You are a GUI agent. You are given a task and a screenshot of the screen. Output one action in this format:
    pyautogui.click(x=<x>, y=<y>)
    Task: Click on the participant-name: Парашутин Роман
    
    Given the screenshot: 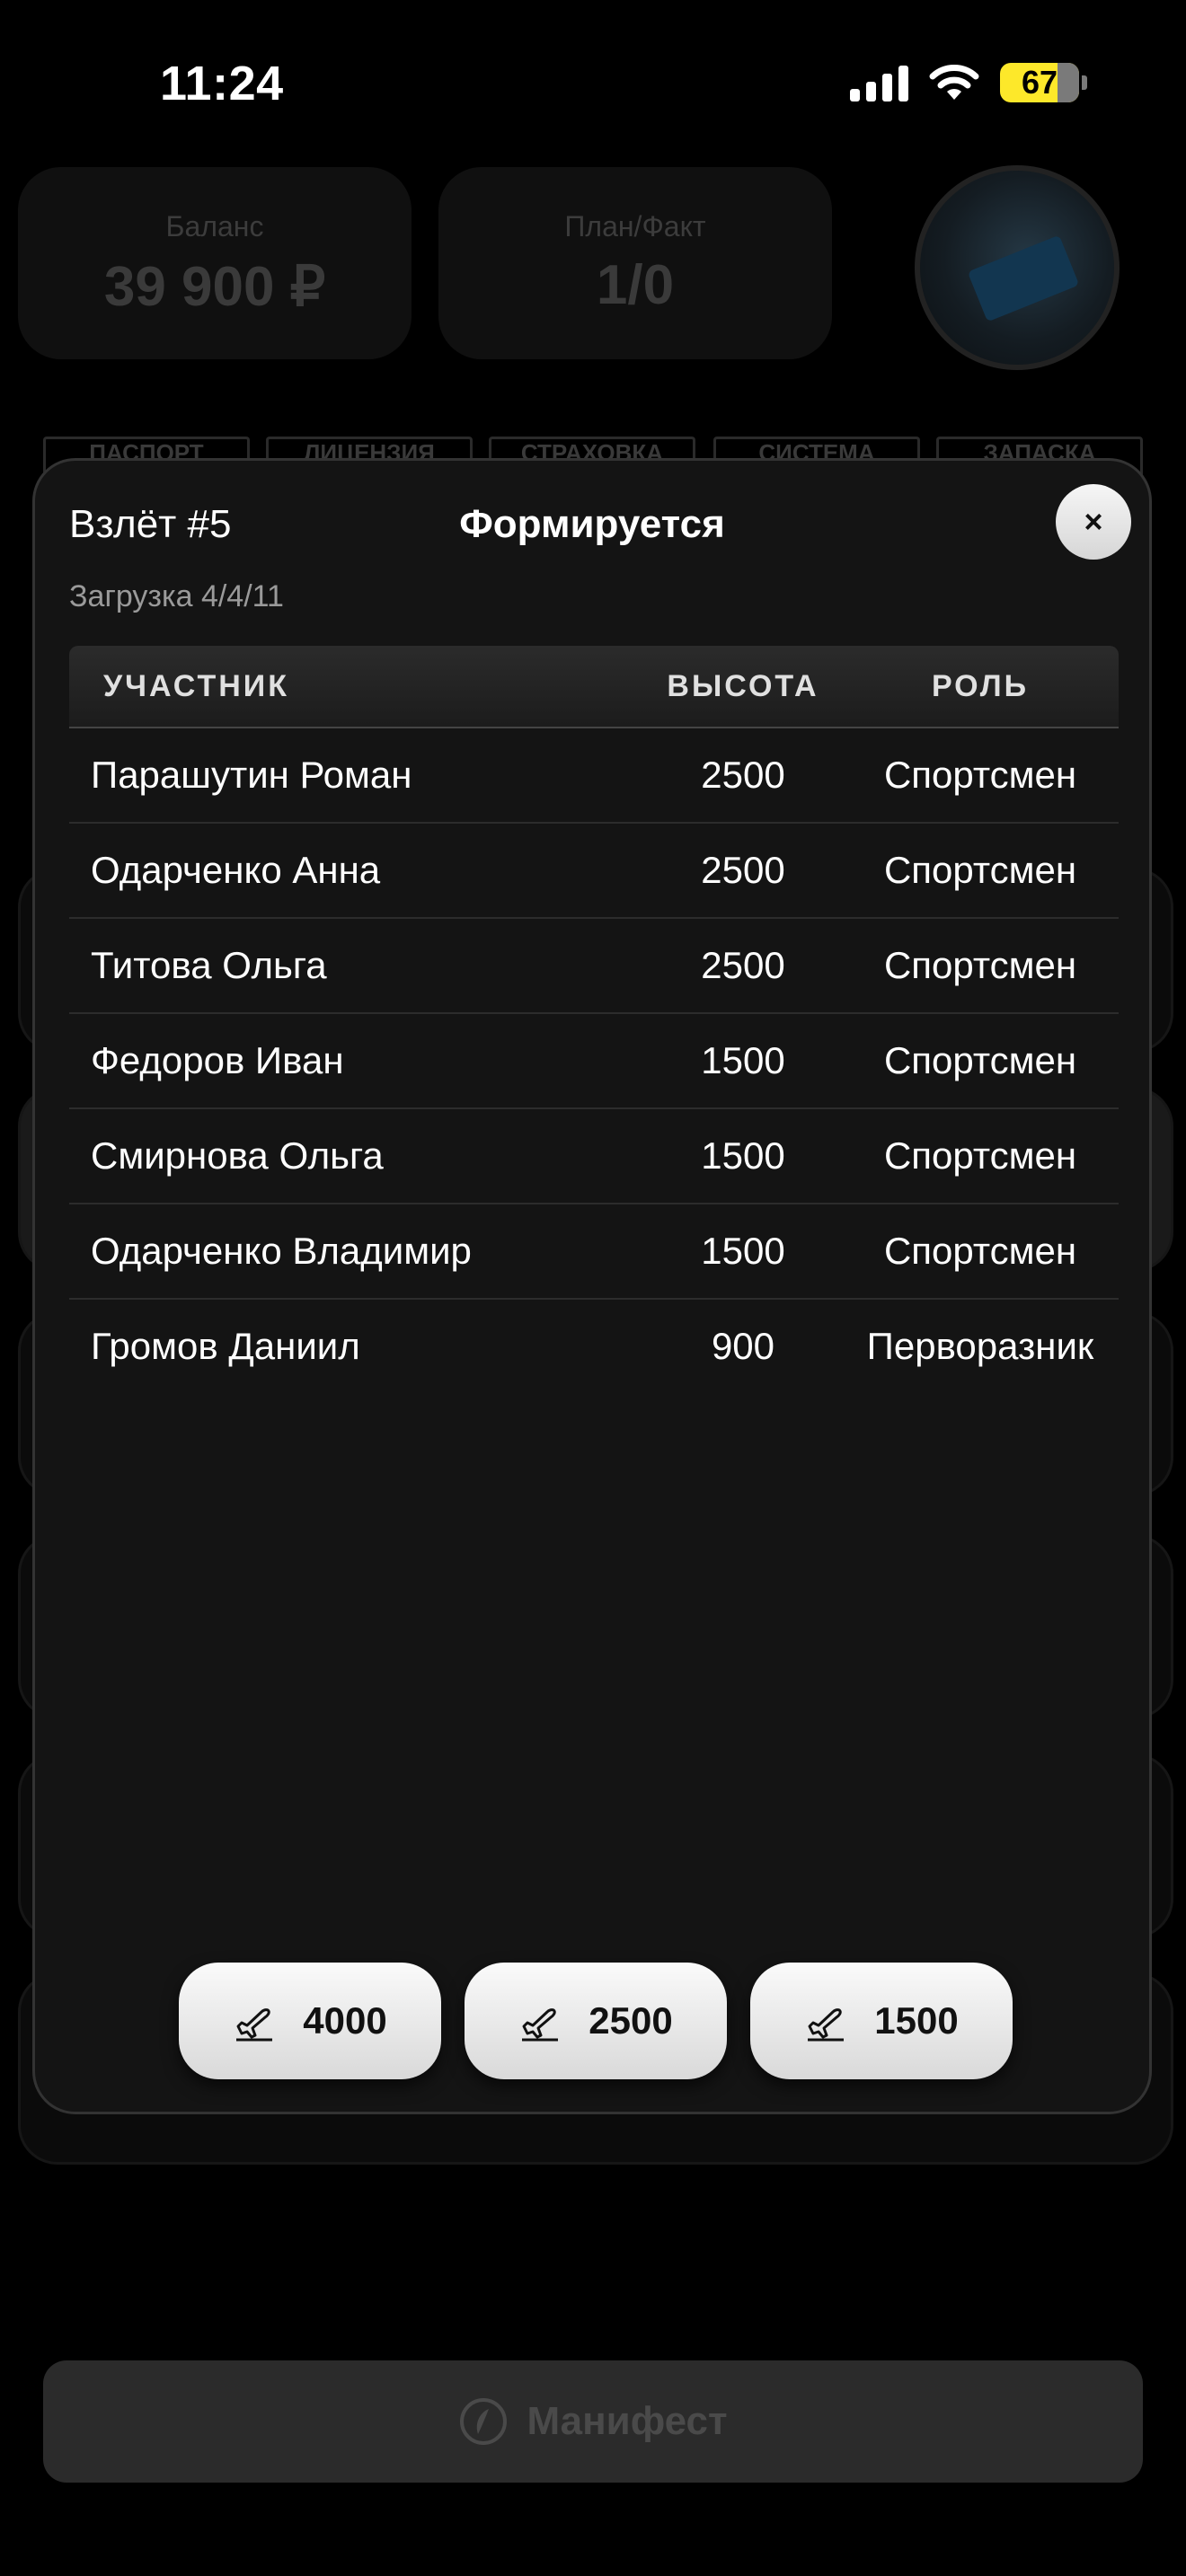 What is the action you would take?
    pyautogui.click(x=251, y=775)
    